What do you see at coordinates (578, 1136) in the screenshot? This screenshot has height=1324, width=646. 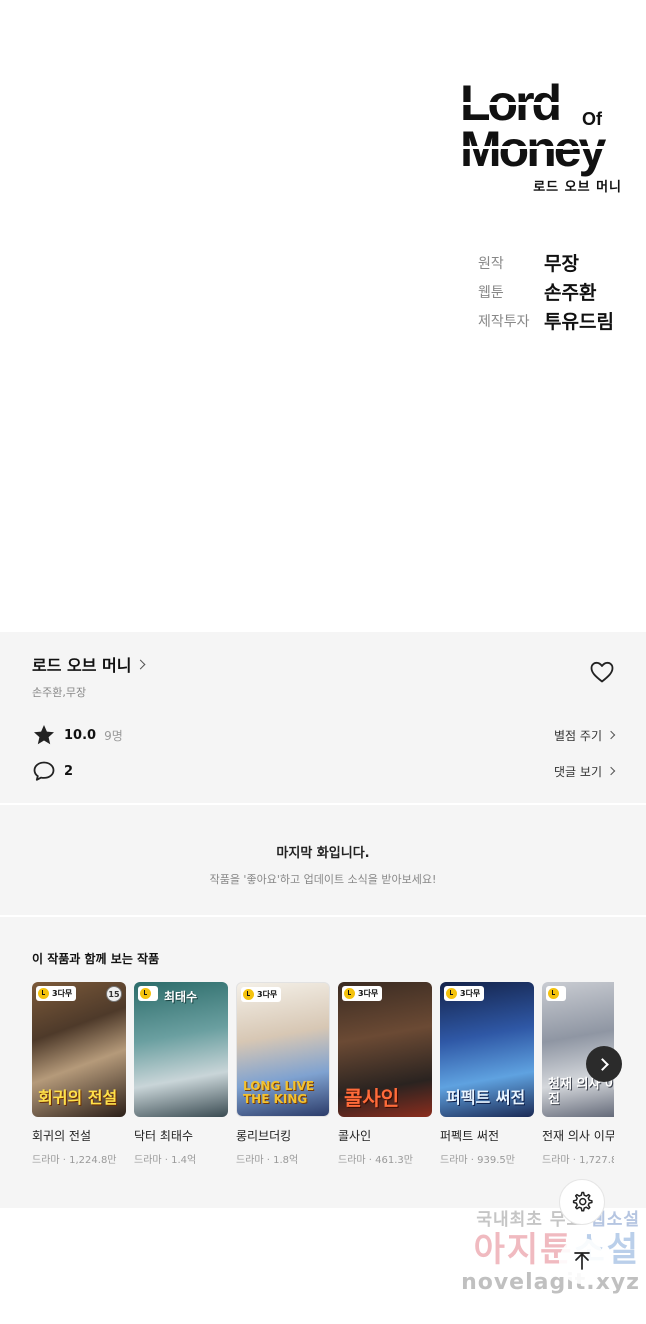 I see `card-title: 전재 의사 이무` at bounding box center [578, 1136].